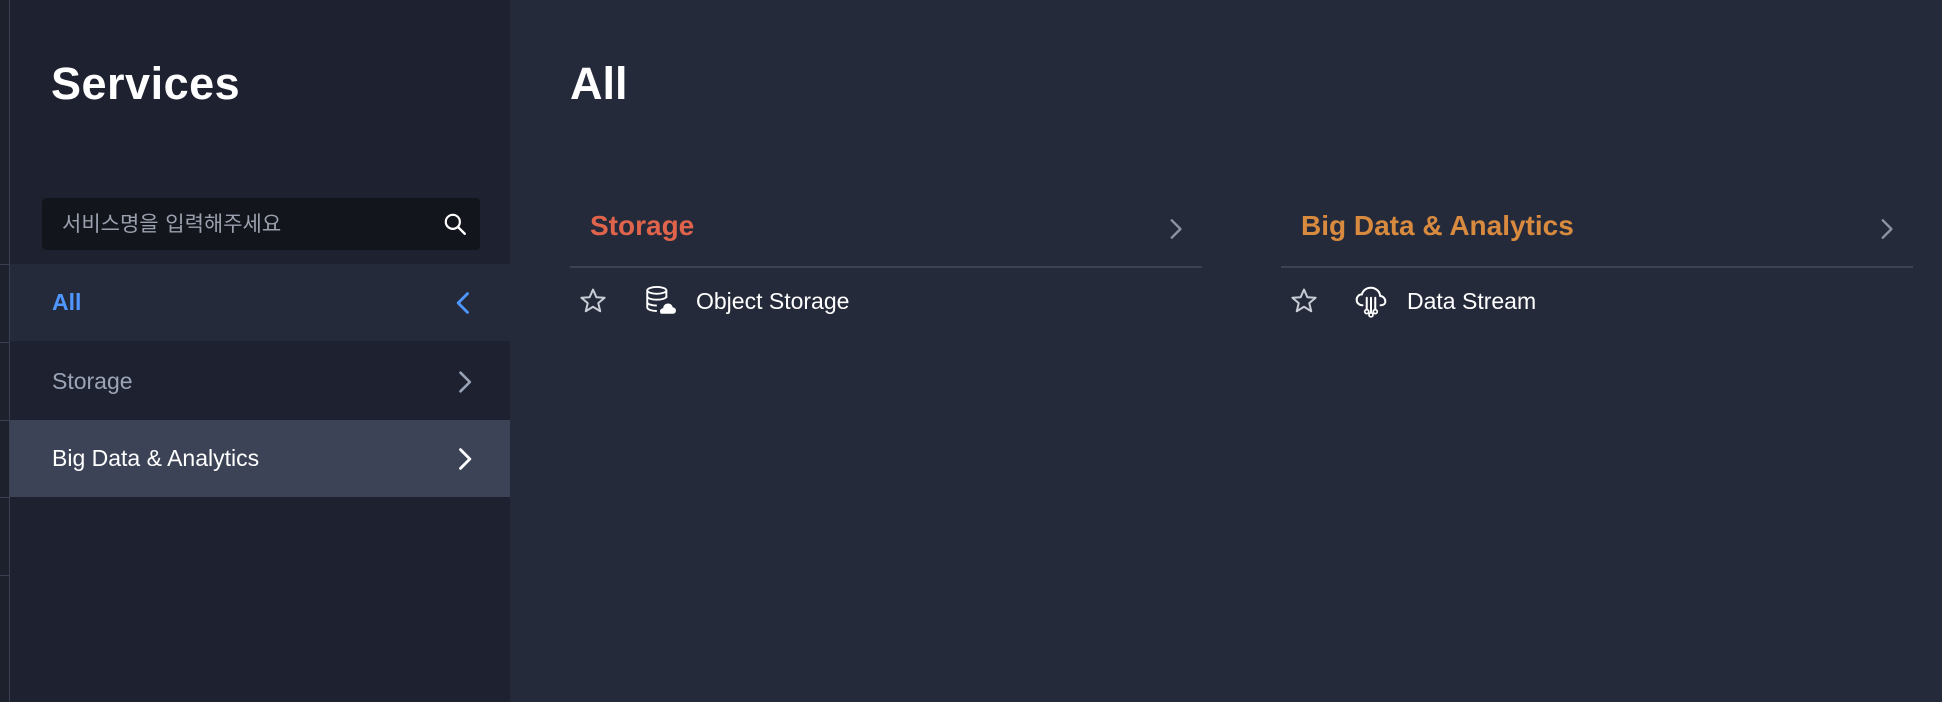 This screenshot has height=702, width=1942. I want to click on sidebar-item-all: All, so click(260, 302).